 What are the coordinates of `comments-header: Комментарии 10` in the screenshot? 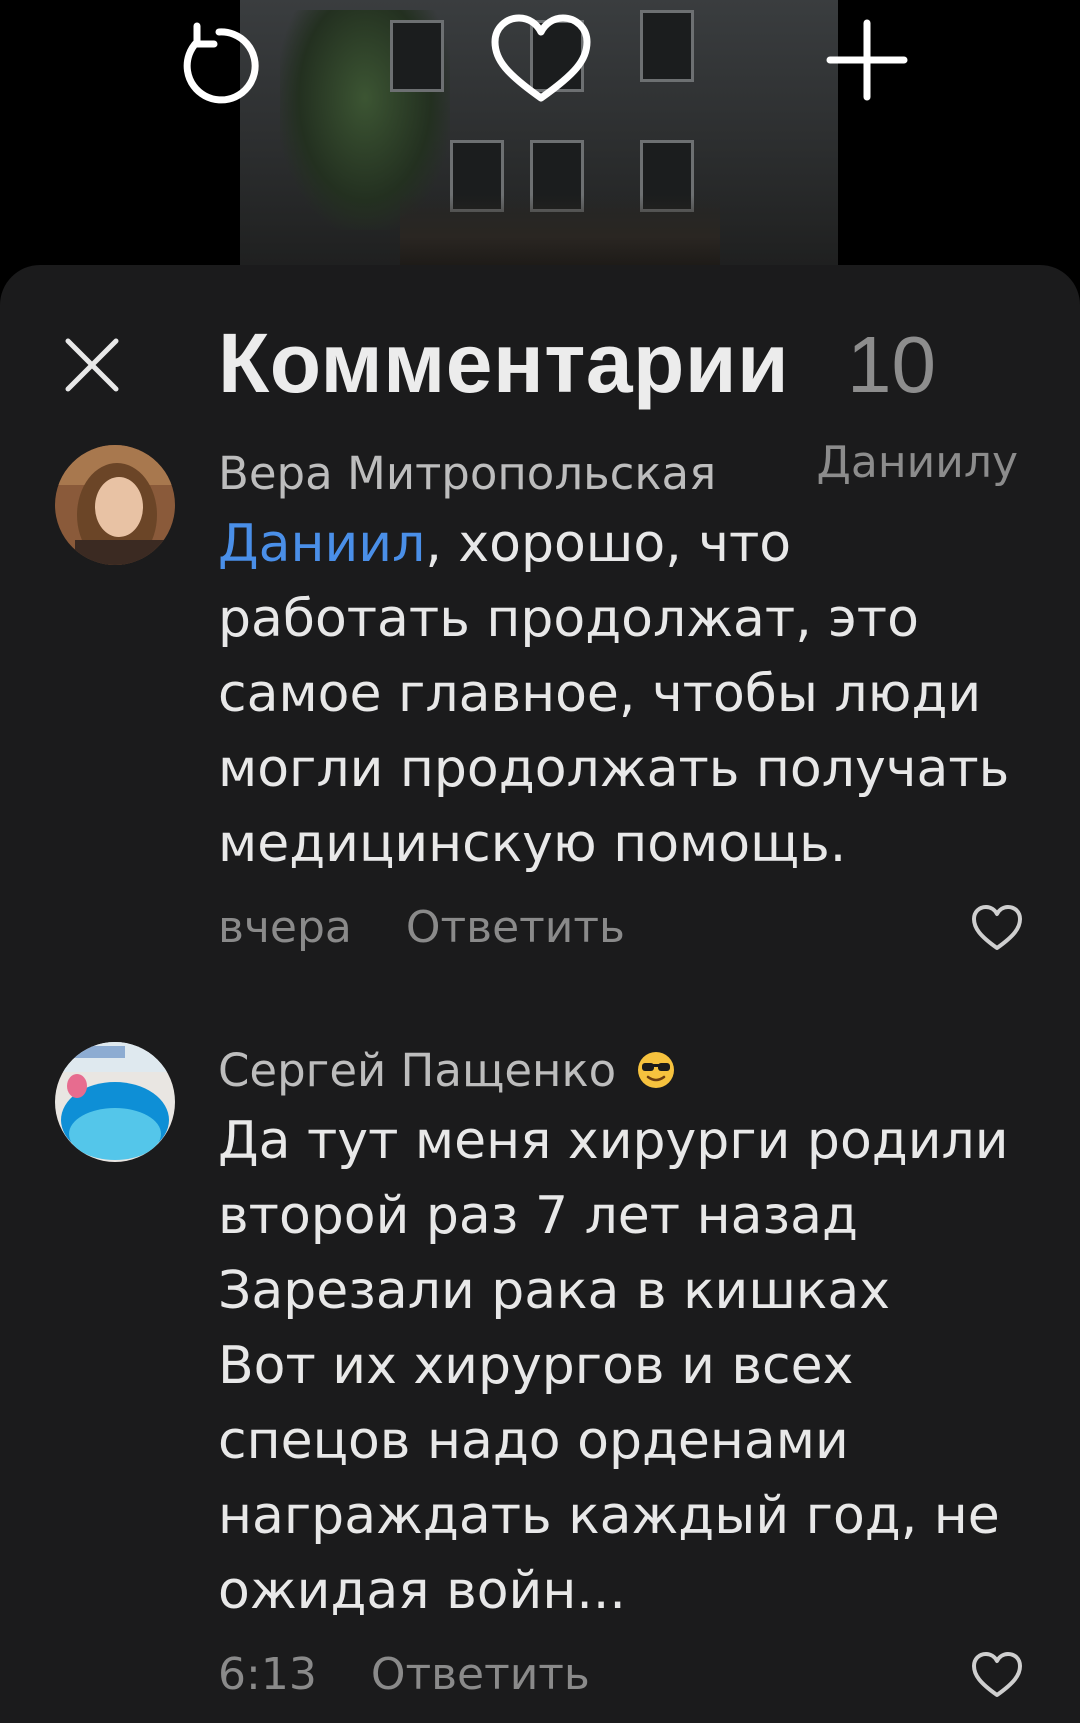 It's located at (540, 350).